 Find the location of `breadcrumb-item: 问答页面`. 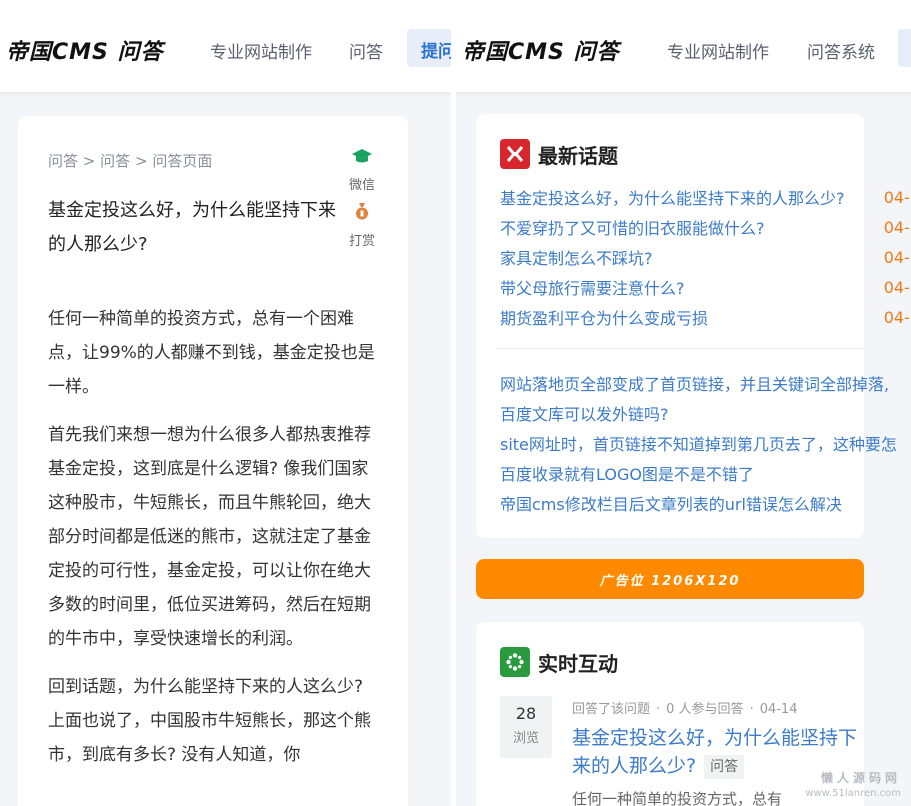

breadcrumb-item: 问答页面 is located at coordinates (182, 161).